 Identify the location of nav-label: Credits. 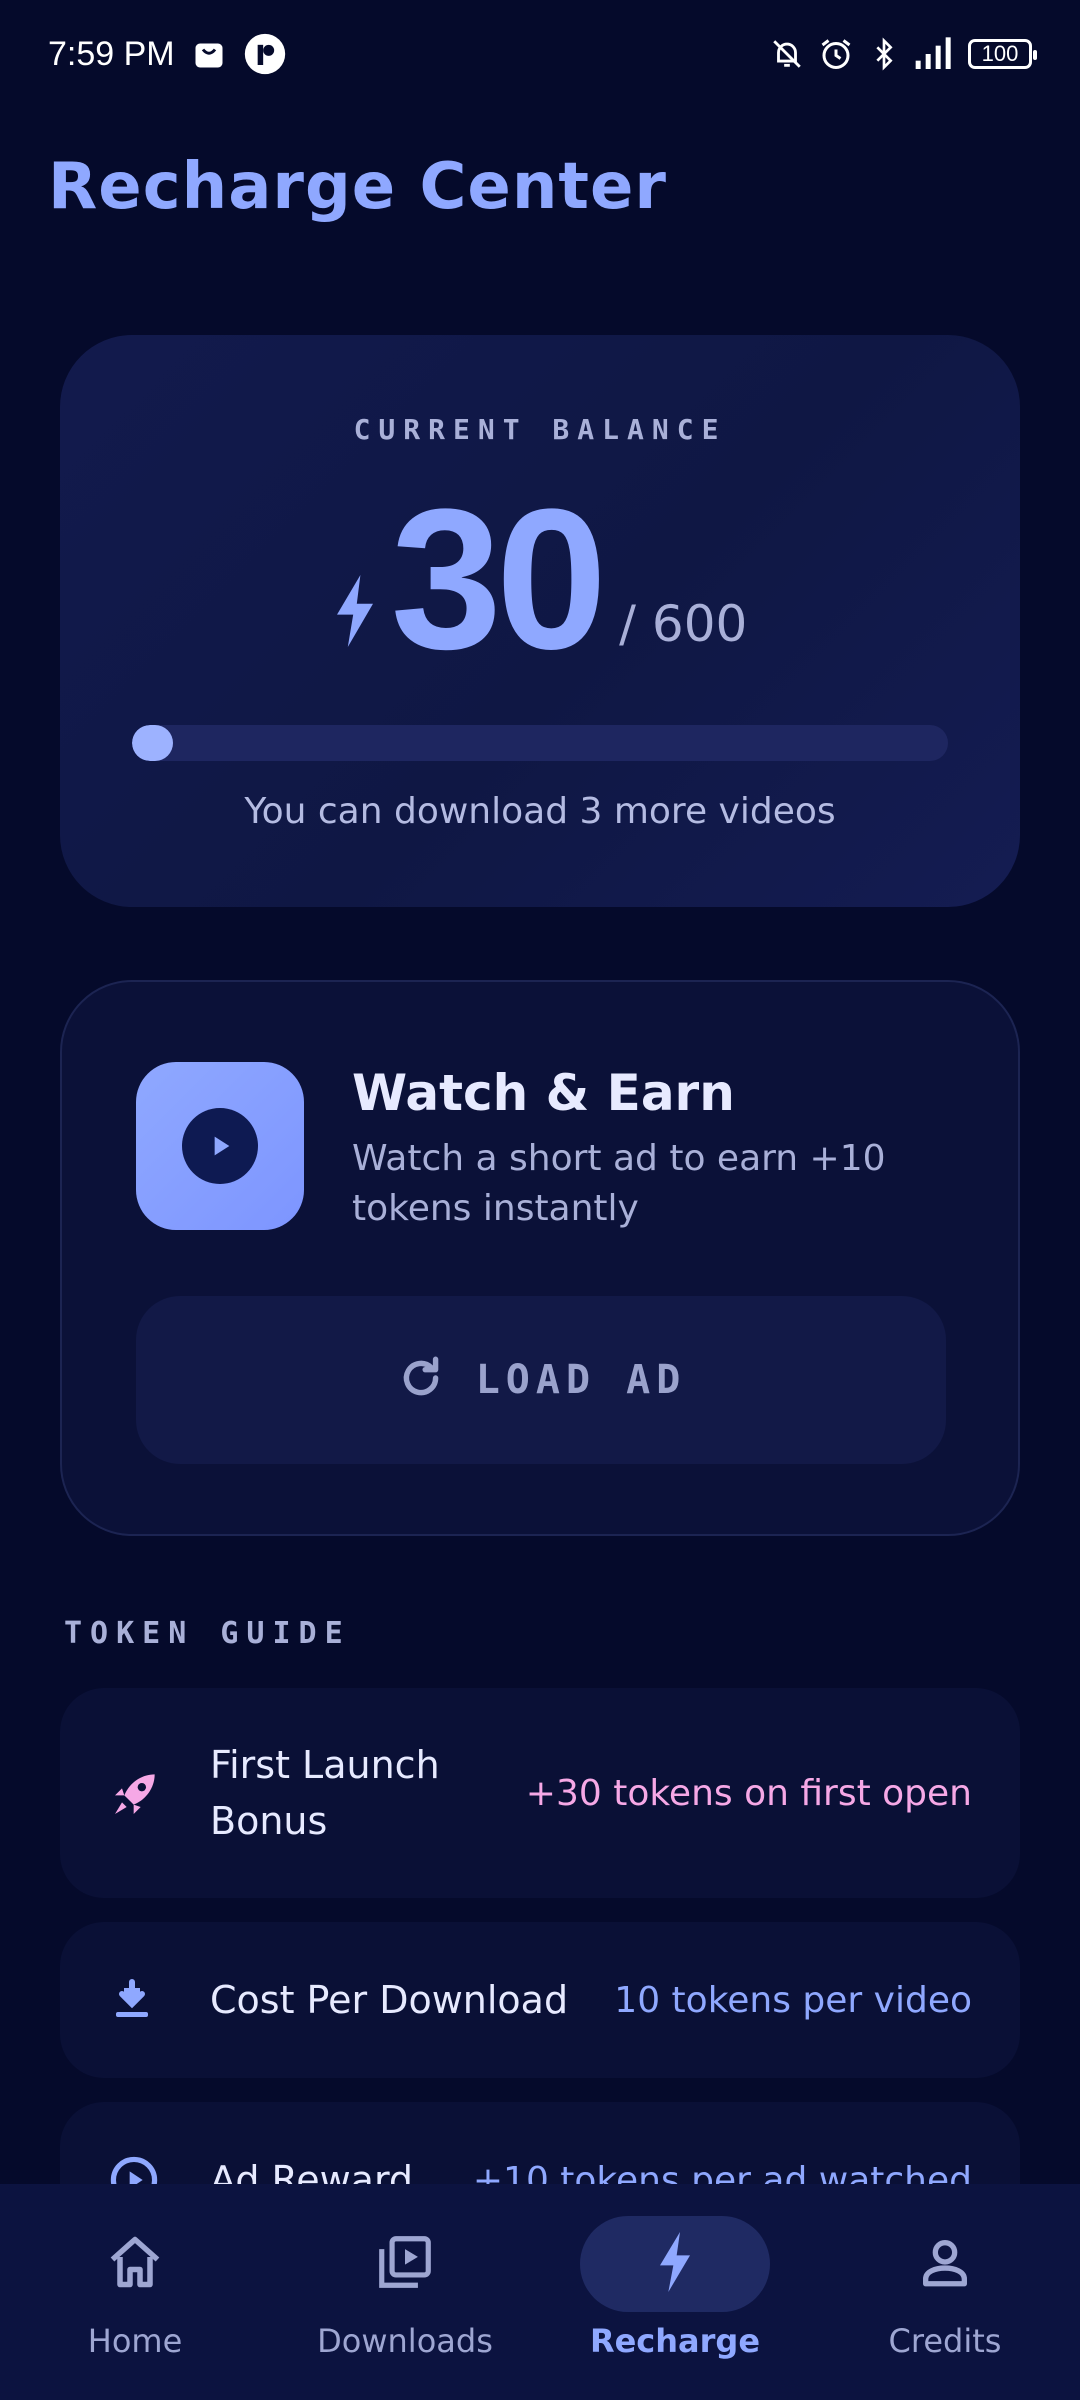
(945, 2341).